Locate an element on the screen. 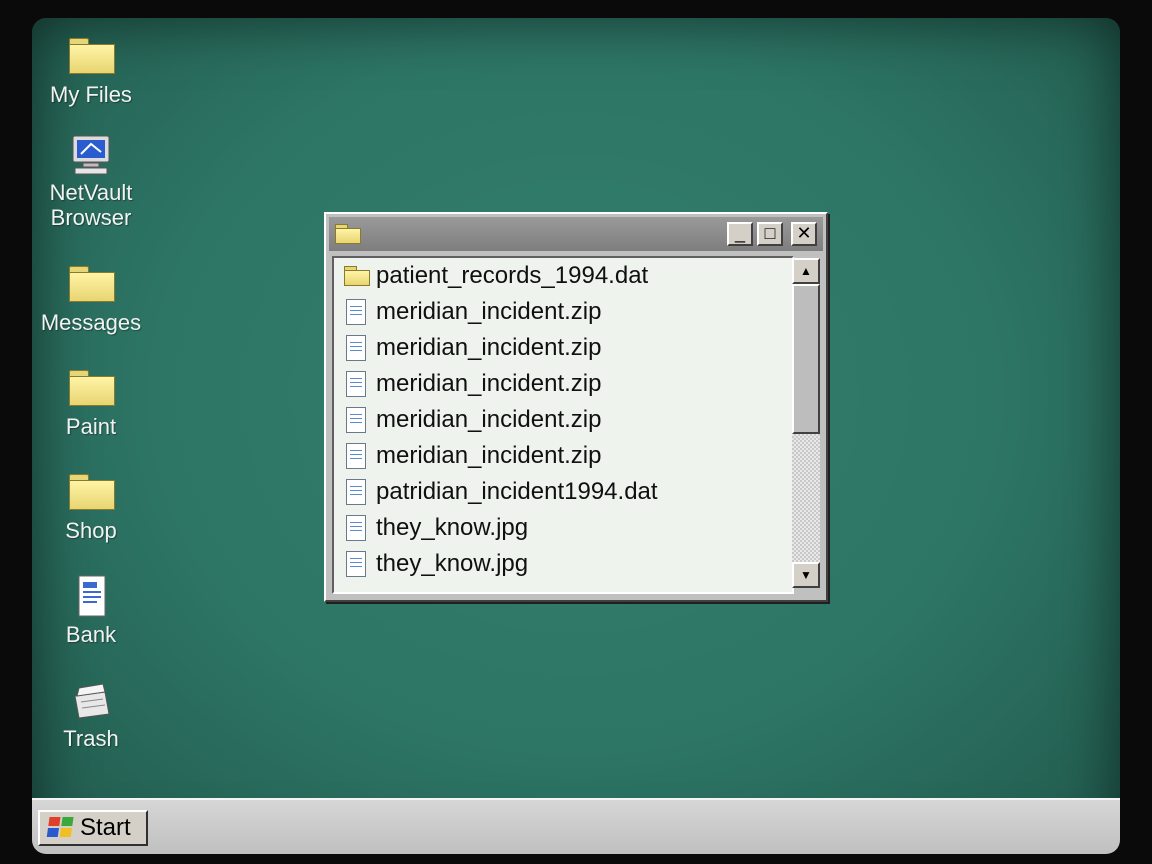 Image resolution: width=1152 pixels, height=864 pixels. desktop-icon-netvault-browser: NetVault Browser is located at coordinates (91, 181).